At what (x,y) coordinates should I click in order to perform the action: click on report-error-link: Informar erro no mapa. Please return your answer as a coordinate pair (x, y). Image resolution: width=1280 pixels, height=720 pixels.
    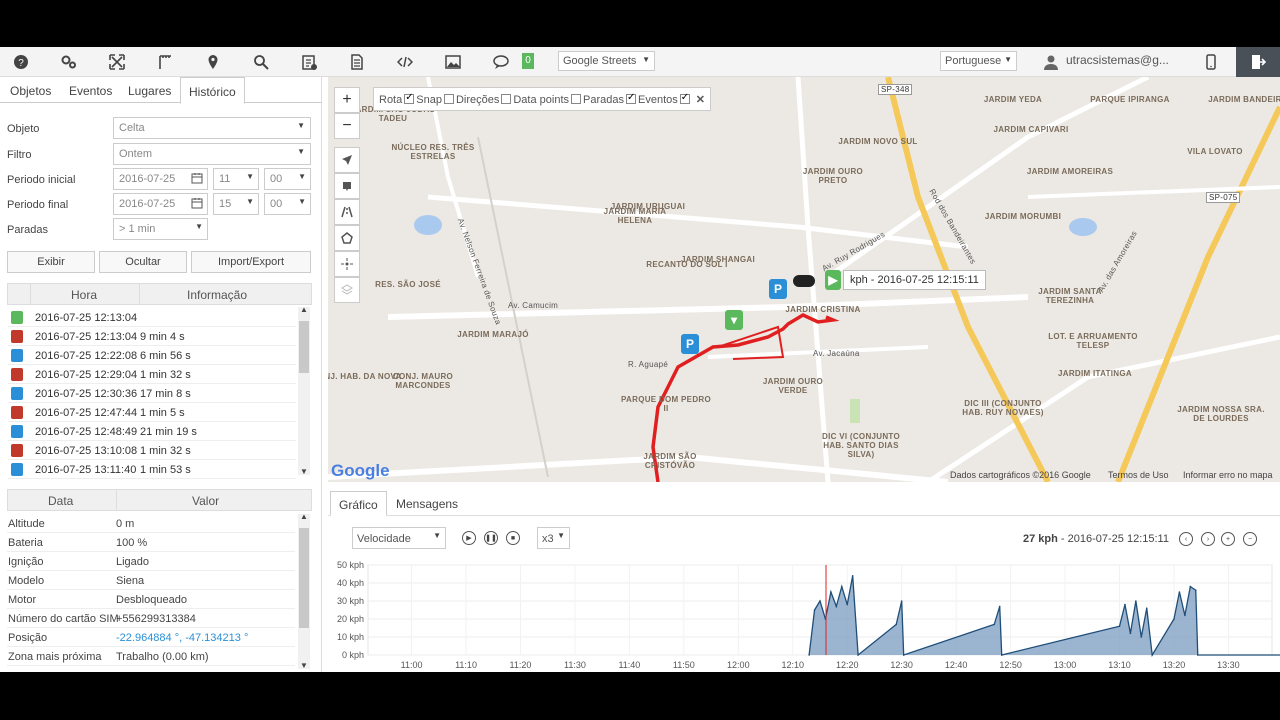
    Looking at the image, I should click on (1228, 475).